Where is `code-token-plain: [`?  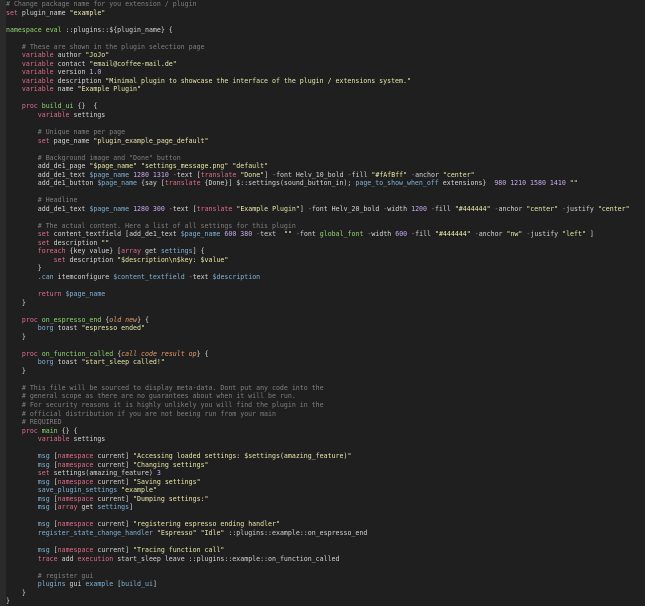
code-token-plain: [ is located at coordinates (53, 456).